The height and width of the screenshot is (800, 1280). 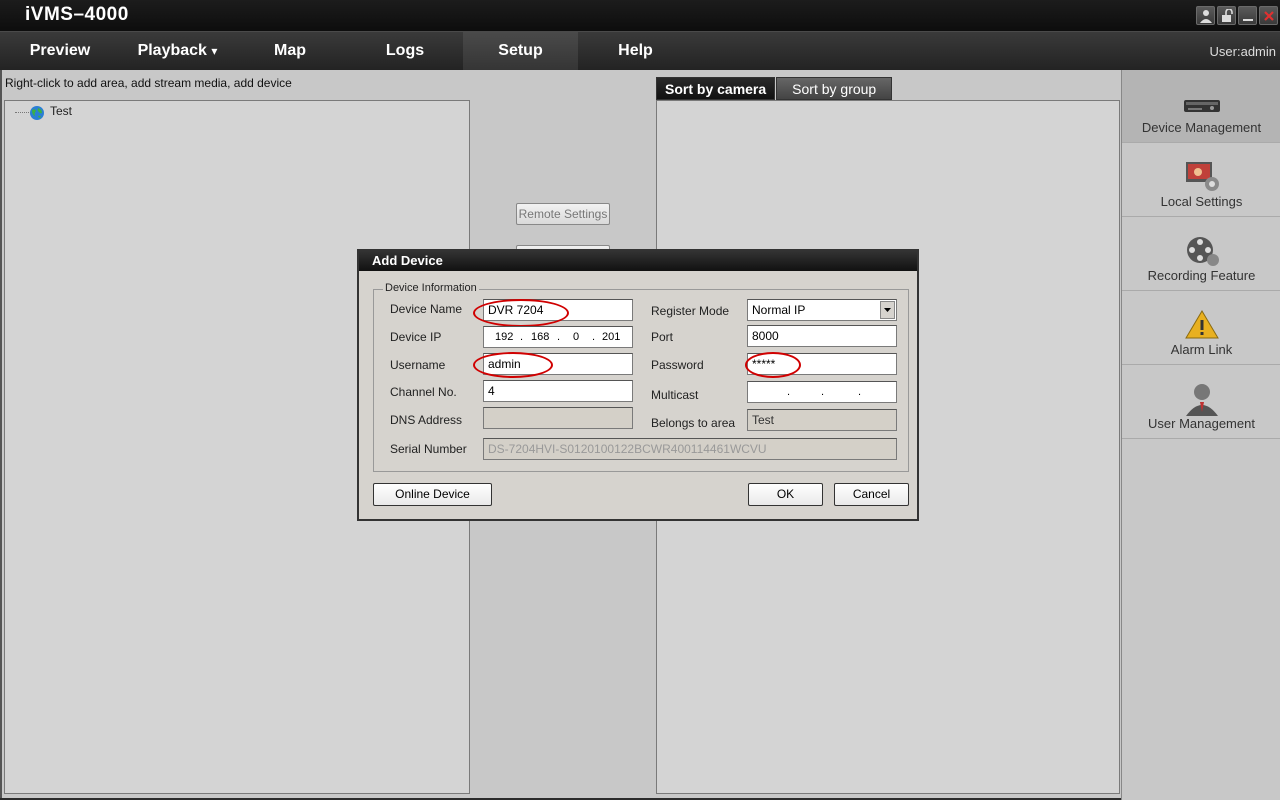 I want to click on device-name-label: Device Name, so click(x=426, y=309).